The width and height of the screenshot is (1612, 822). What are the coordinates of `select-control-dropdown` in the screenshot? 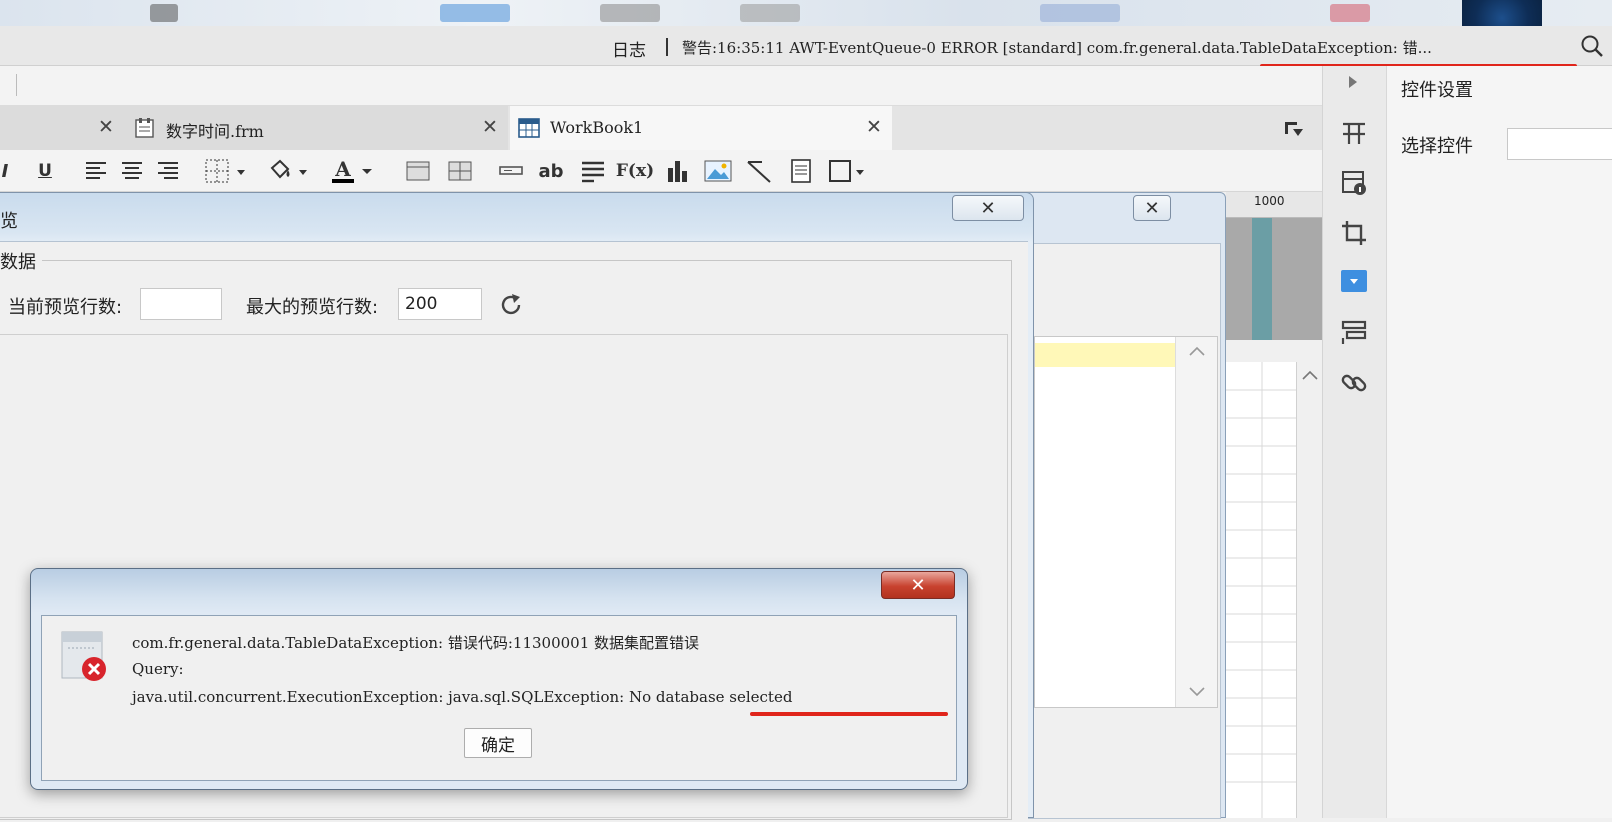 It's located at (1559, 144).